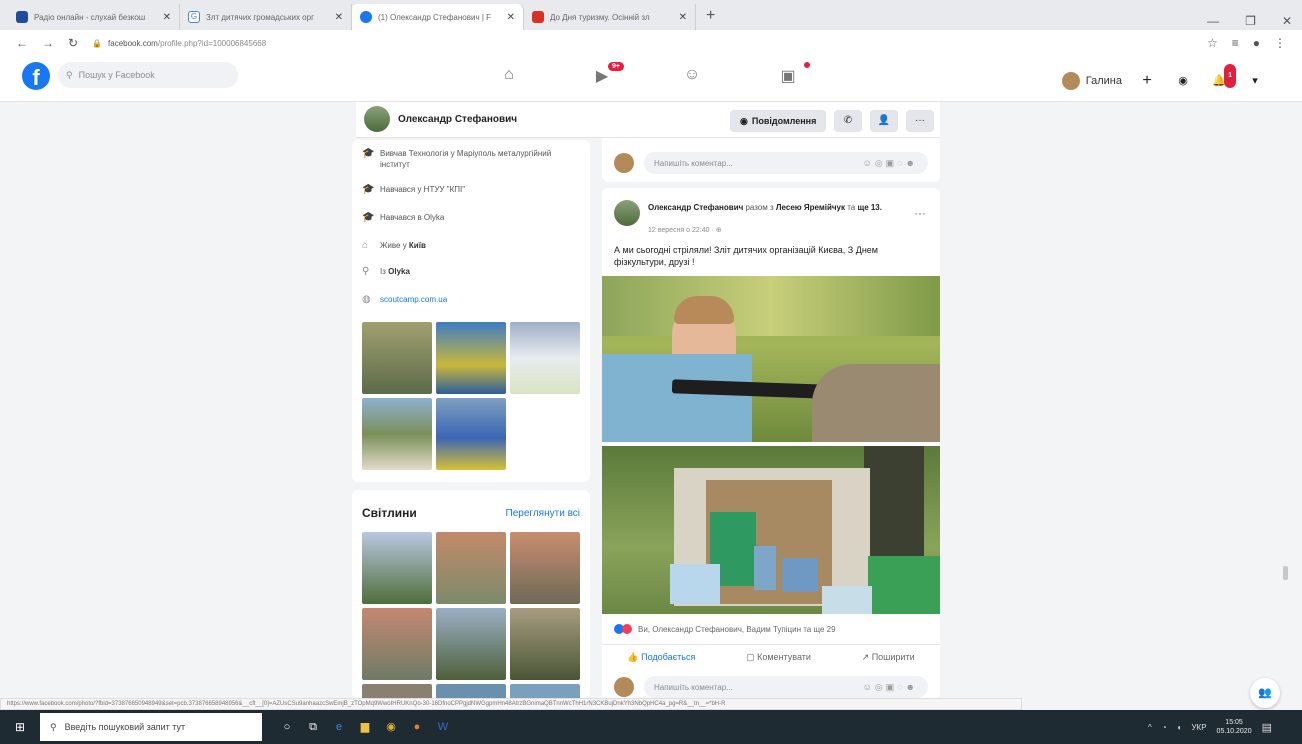  What do you see at coordinates (695, 207) in the screenshot?
I see `post-author-link: Олександр Стефанович` at bounding box center [695, 207].